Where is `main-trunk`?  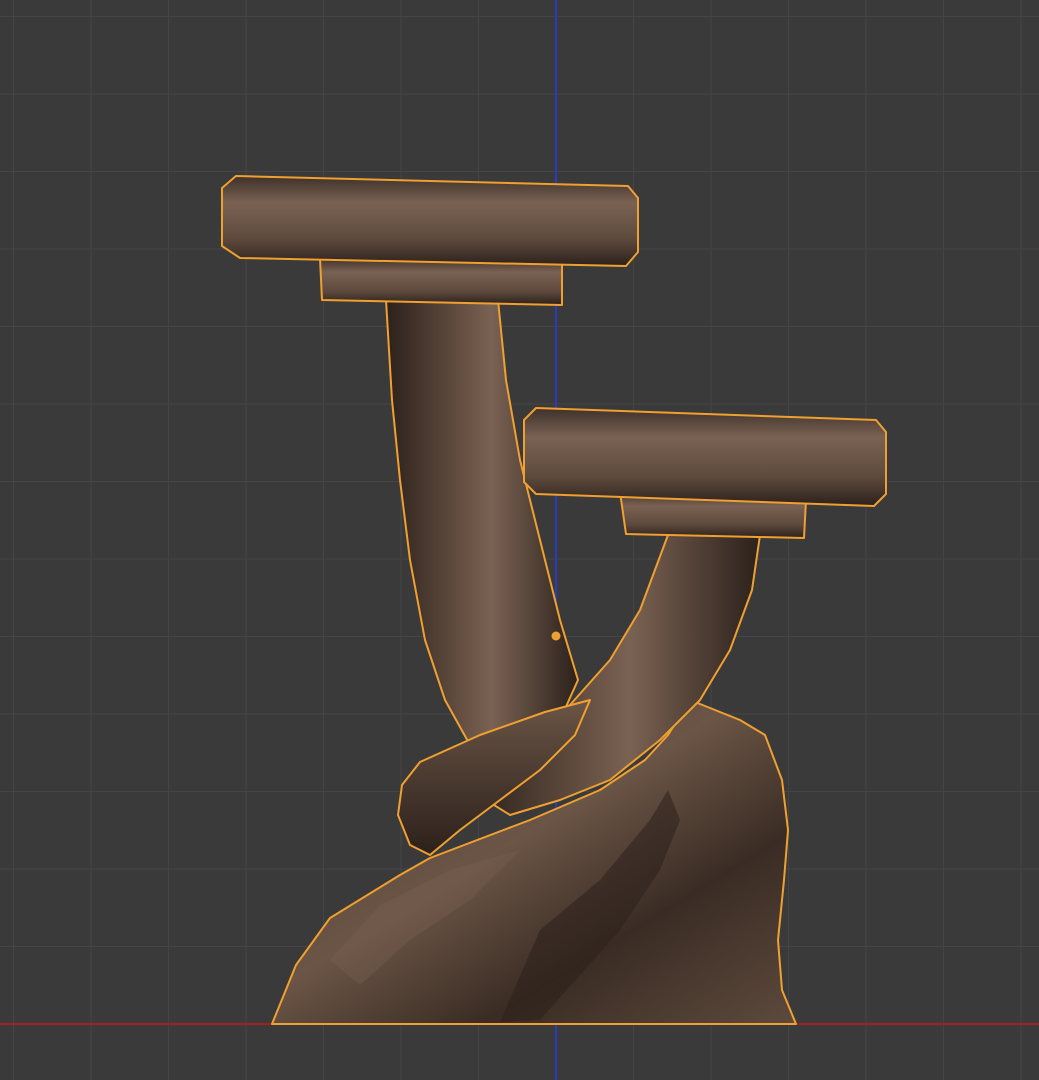 main-trunk is located at coordinates (482, 522).